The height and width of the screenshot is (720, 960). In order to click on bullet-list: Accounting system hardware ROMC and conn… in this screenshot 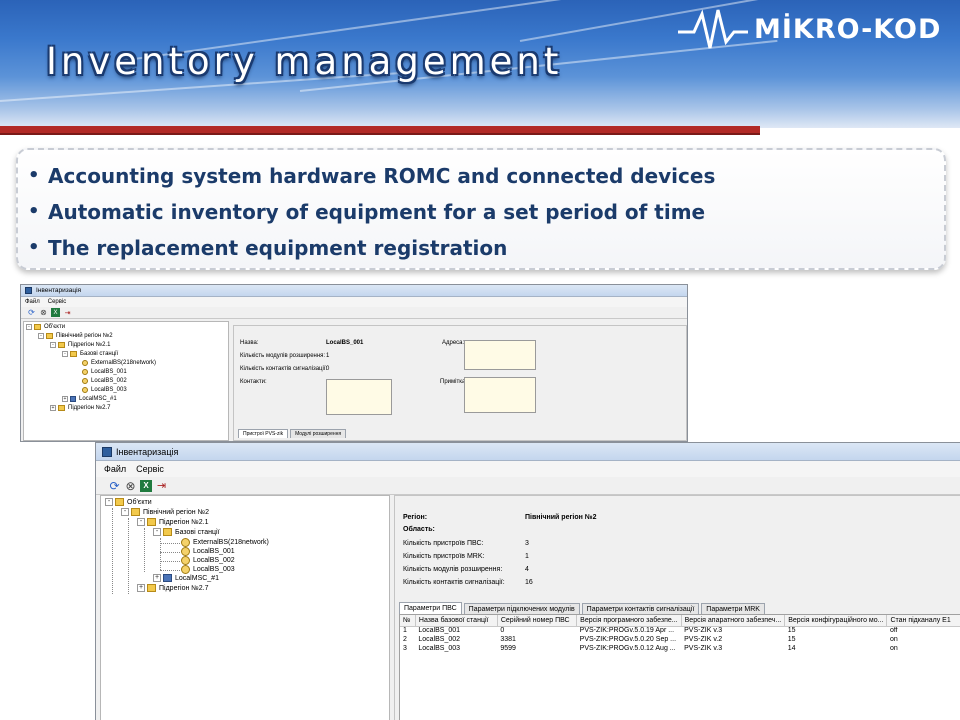, I will do `click(371, 212)`.